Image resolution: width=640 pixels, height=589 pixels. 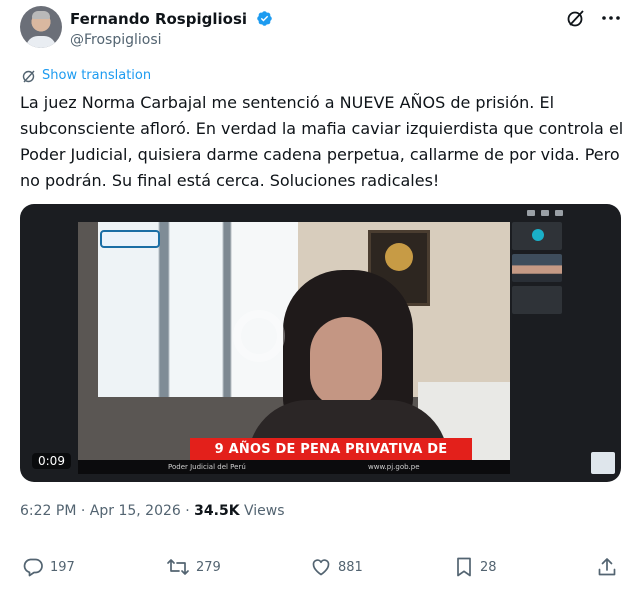 I want to click on repost-button: 279, so click(x=193, y=567).